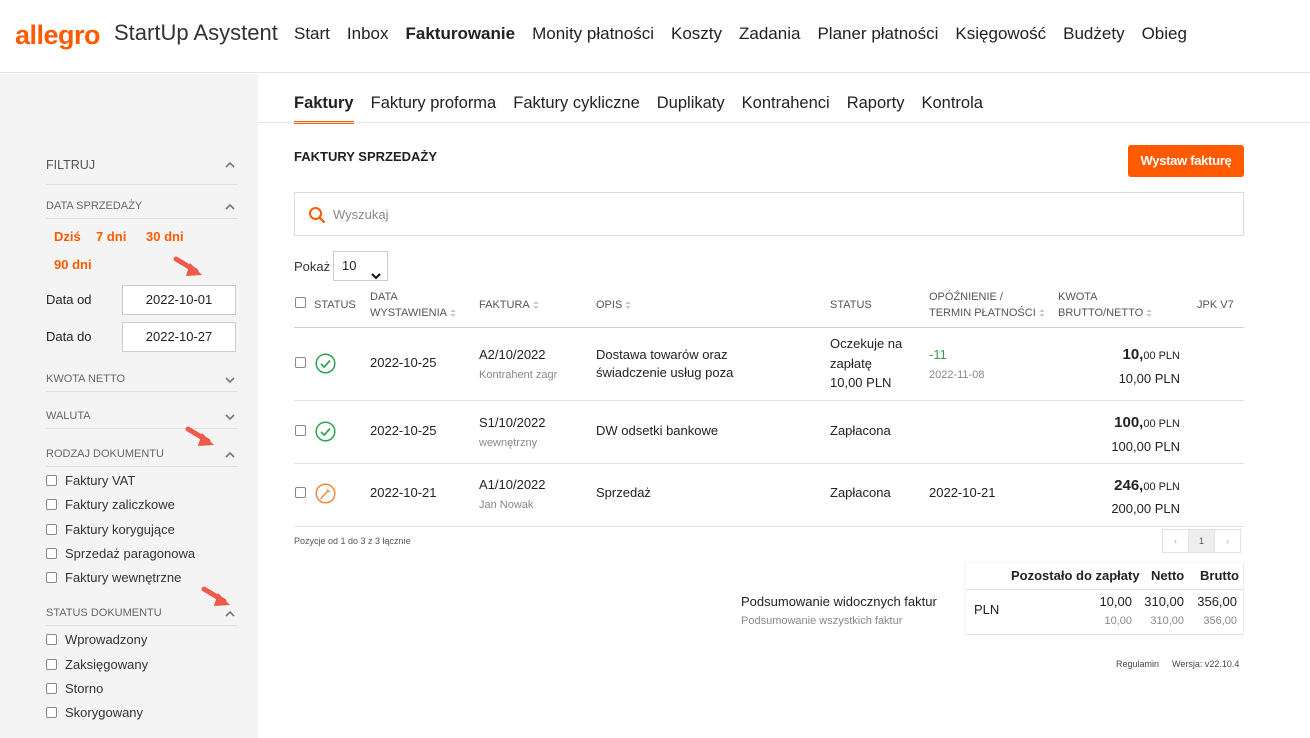 Image resolution: width=1310 pixels, height=738 pixels. Describe the element at coordinates (987, 305) in the screenshot. I see `col-delay: OPÓŹNIENIE / TERMIN PŁATNOŚCI` at that location.